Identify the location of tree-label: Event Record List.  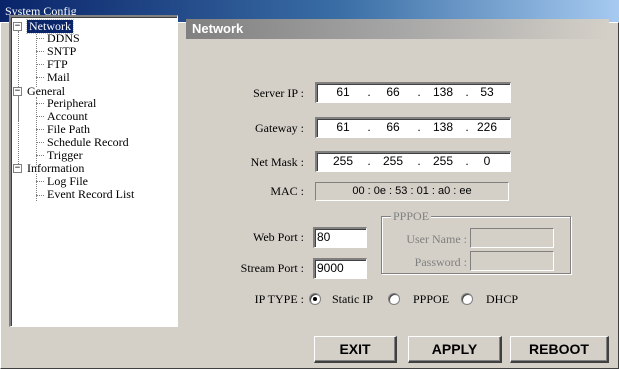
(91, 194).